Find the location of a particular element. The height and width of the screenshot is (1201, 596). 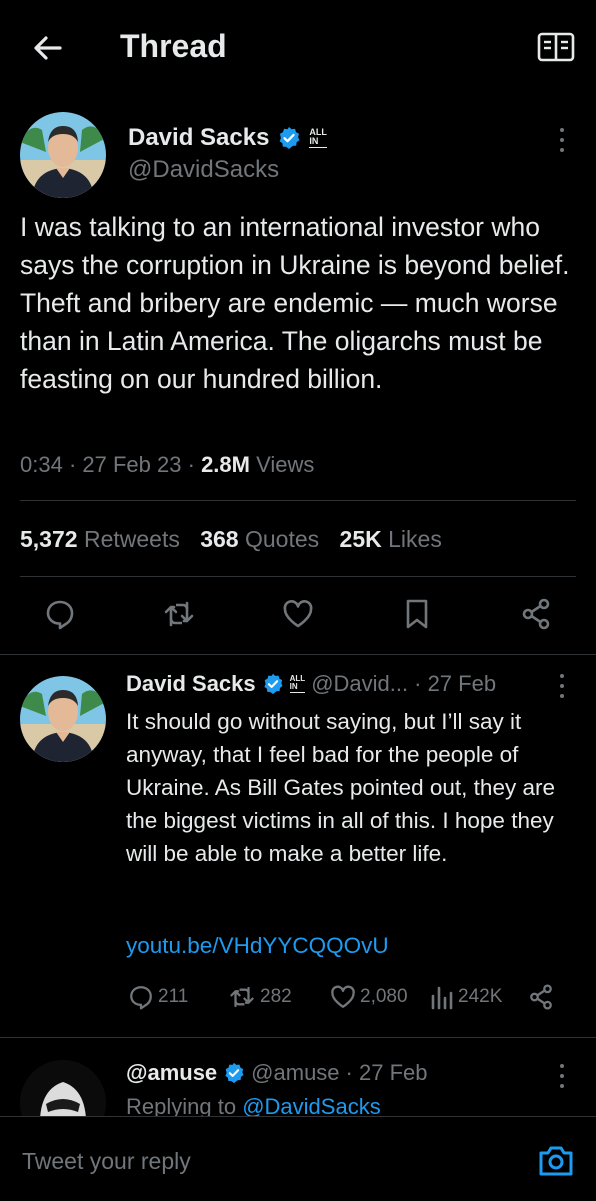

retweets-label: Retweets is located at coordinates (131, 539).